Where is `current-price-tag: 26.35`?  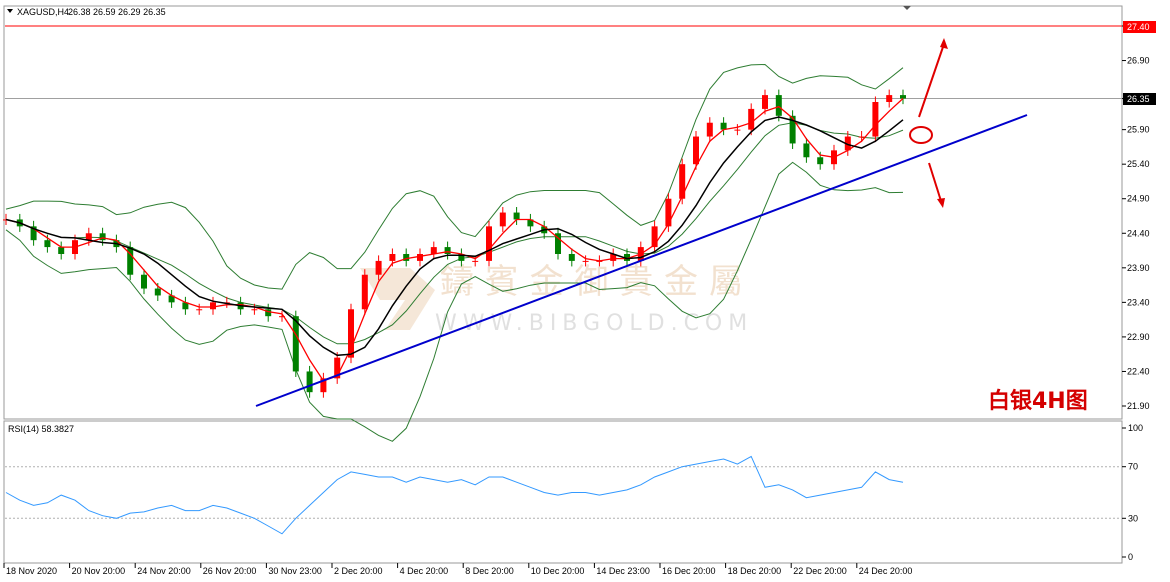
current-price-tag: 26.35 is located at coordinates (1139, 99).